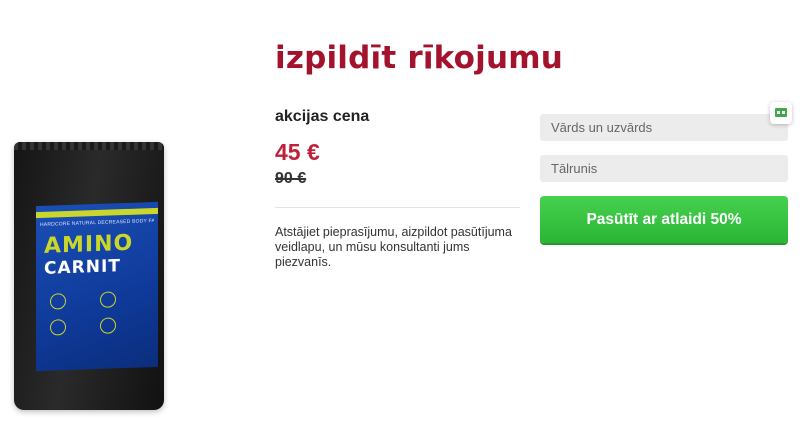 This screenshot has width=800, height=421. What do you see at coordinates (664, 219) in the screenshot?
I see `order-button: Pasūtīt ar atlaidi 50%` at bounding box center [664, 219].